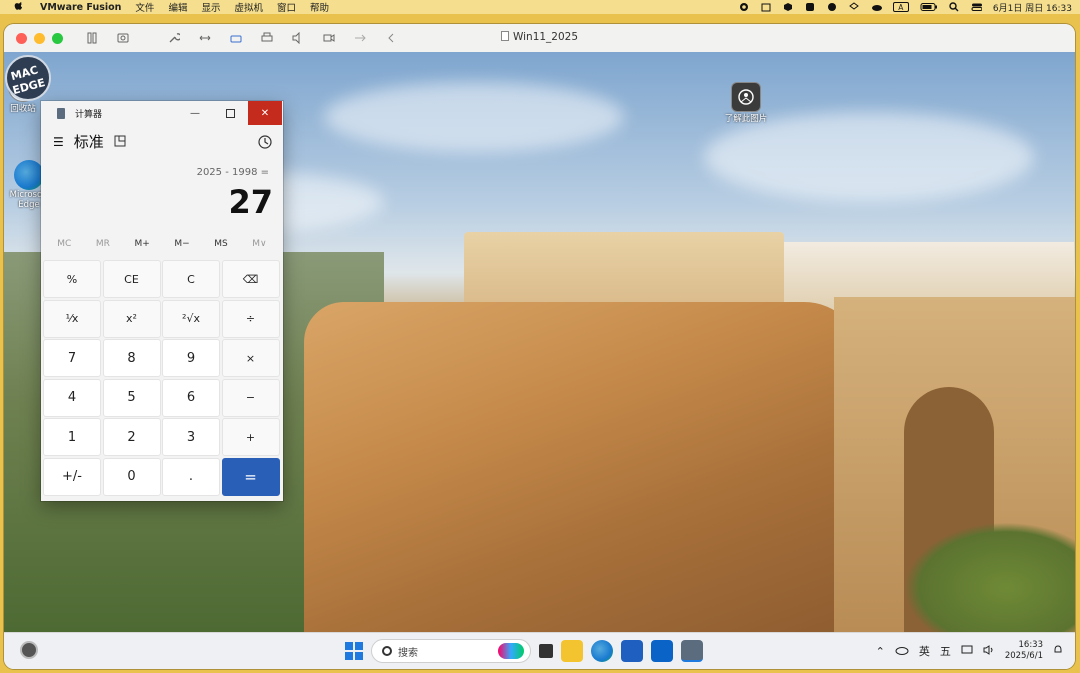  Describe the element at coordinates (662, 651) in the screenshot. I see `outlook-icon` at that location.